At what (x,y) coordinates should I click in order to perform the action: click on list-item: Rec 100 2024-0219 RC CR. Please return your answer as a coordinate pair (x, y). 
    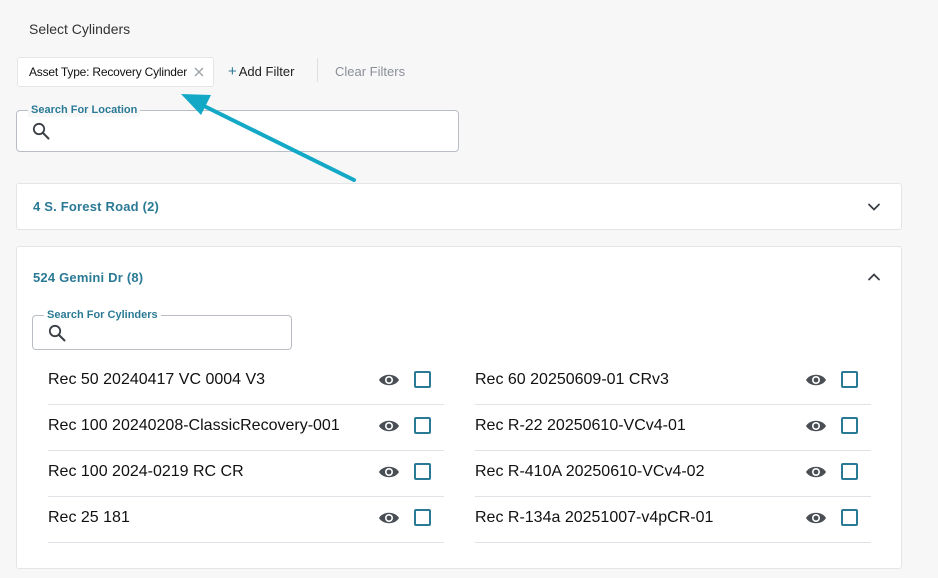
    Looking at the image, I should click on (246, 474).